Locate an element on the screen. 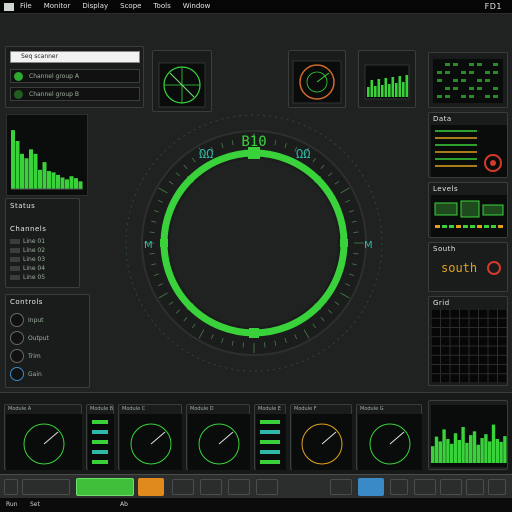 This screenshot has height=512, width=512. control-label: Gain is located at coordinates (35, 374).